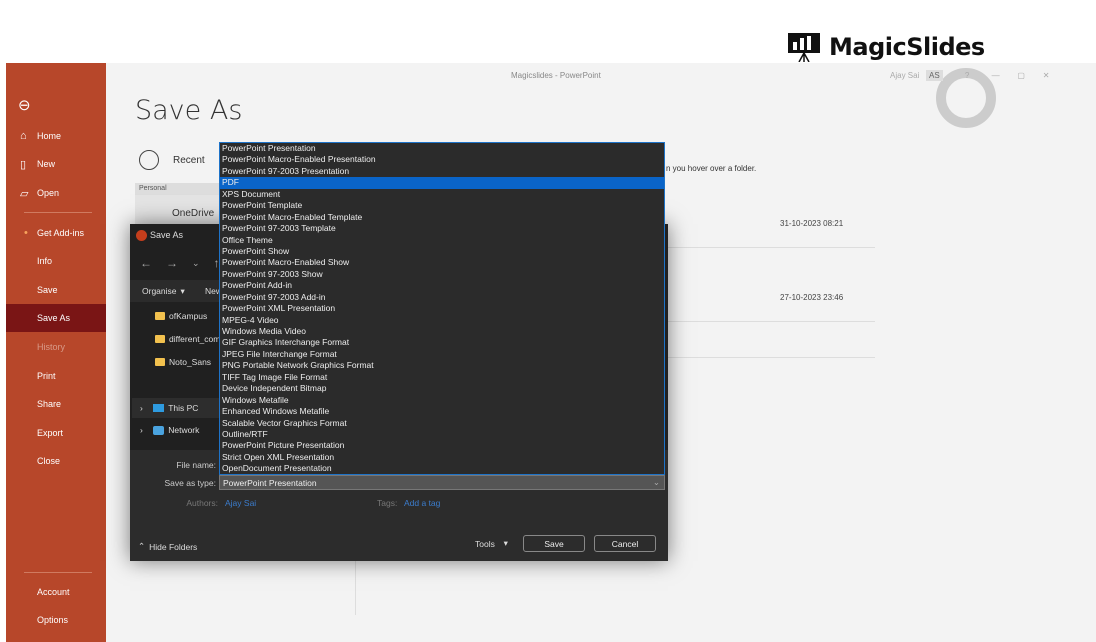  I want to click on account-name: Ajay Sai AS ? — ▢ ✕, so click(969, 75).